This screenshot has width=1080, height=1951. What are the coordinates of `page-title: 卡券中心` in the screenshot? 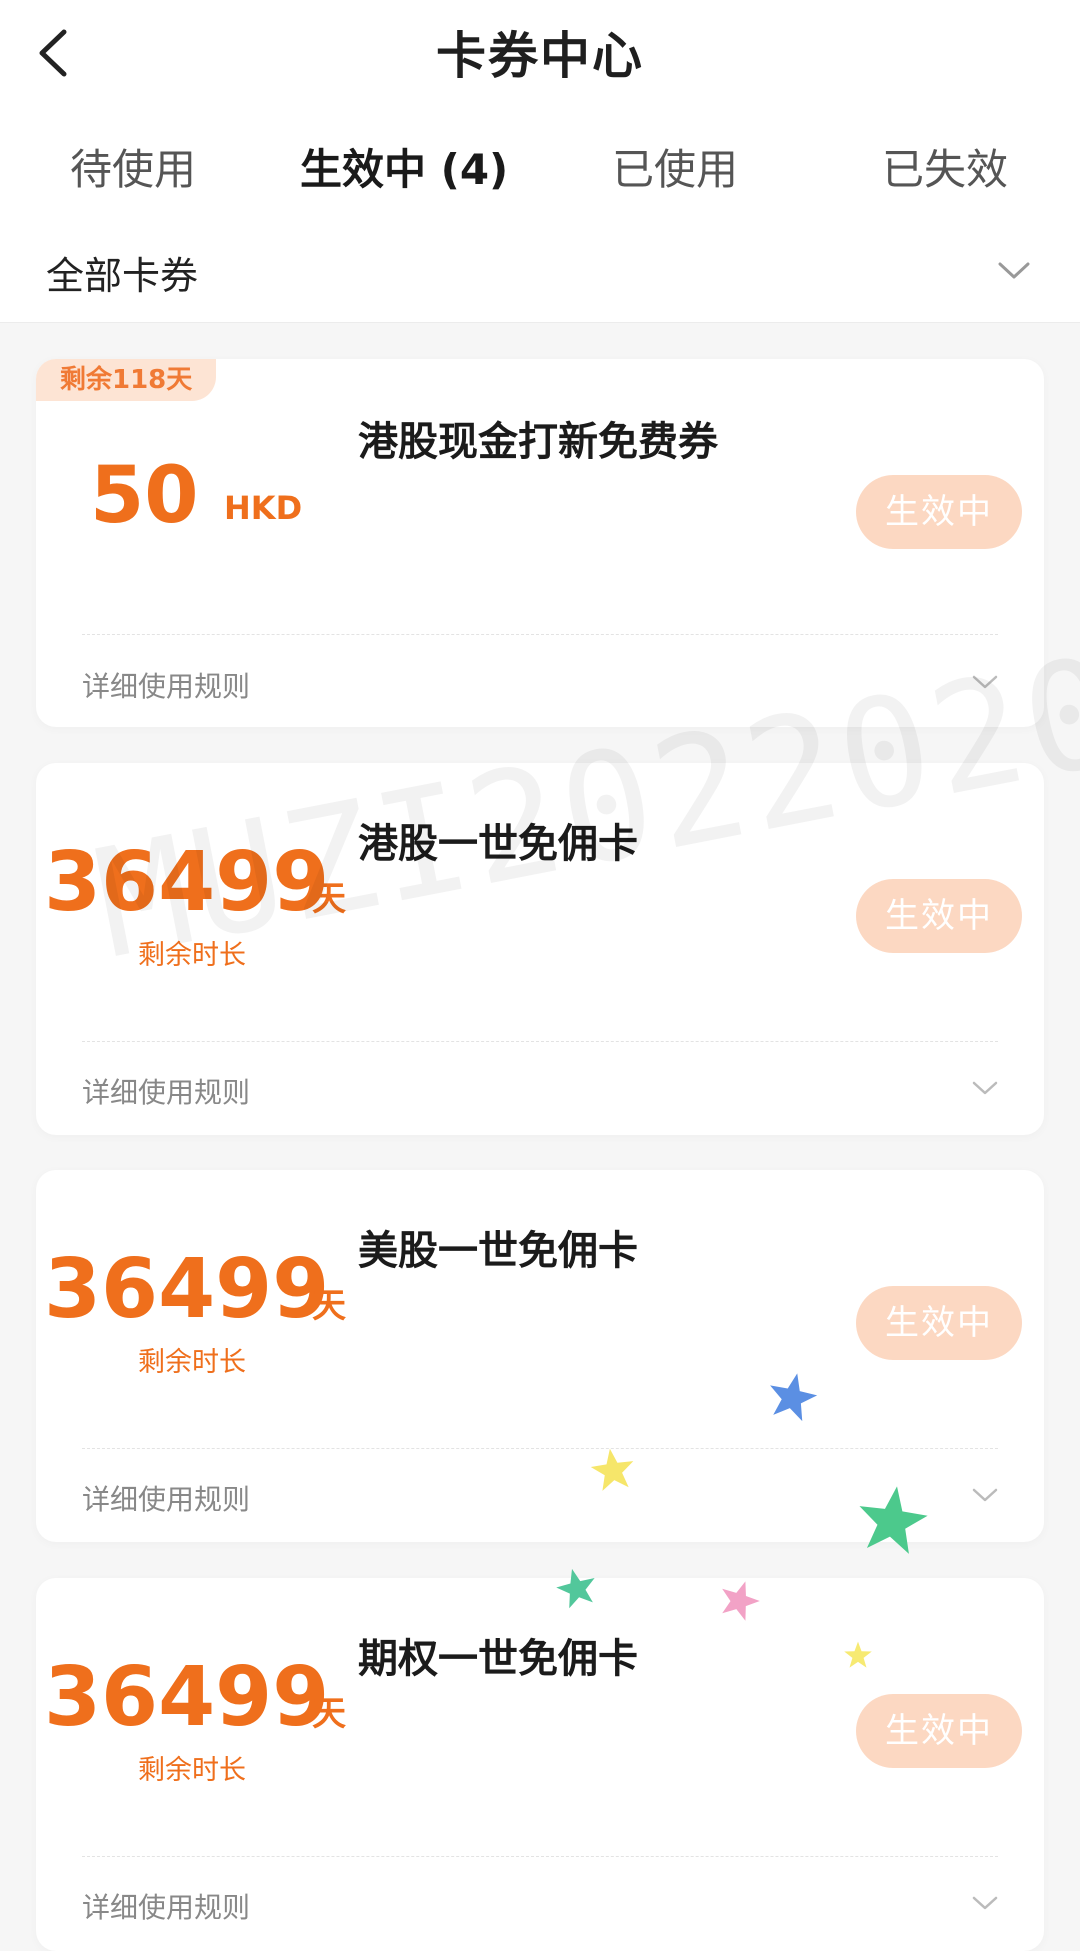 It's located at (540, 56).